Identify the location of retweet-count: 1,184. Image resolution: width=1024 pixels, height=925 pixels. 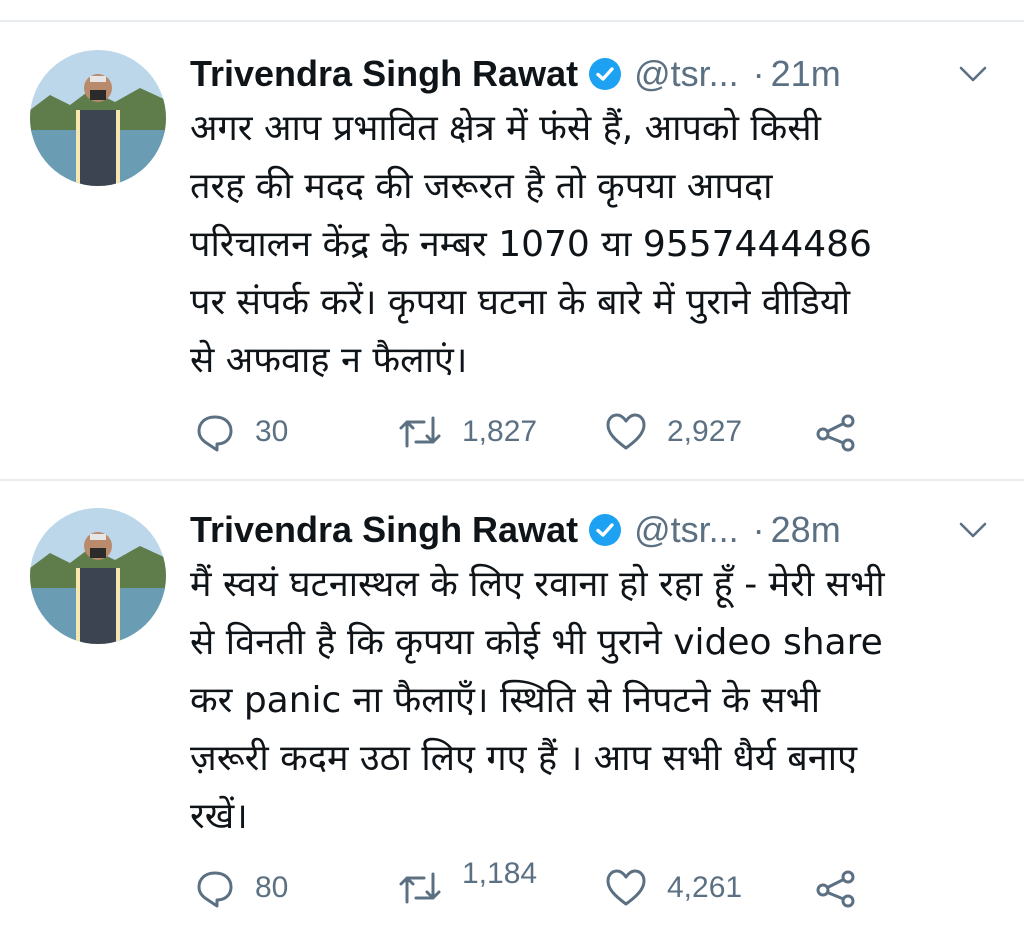
(500, 873).